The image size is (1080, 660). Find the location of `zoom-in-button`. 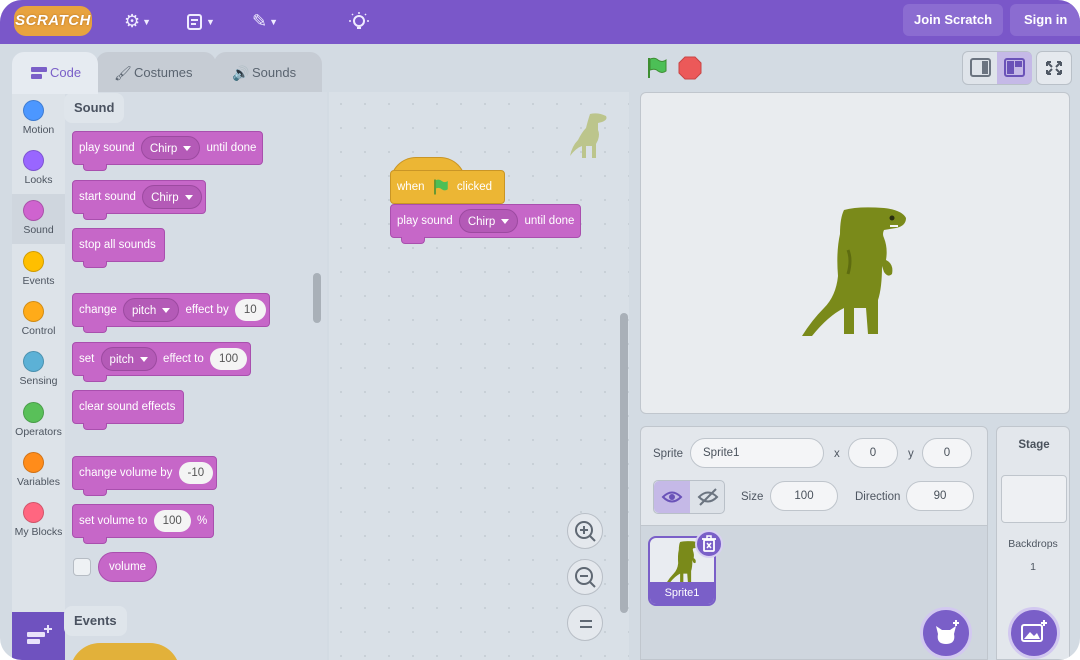

zoom-in-button is located at coordinates (585, 531).